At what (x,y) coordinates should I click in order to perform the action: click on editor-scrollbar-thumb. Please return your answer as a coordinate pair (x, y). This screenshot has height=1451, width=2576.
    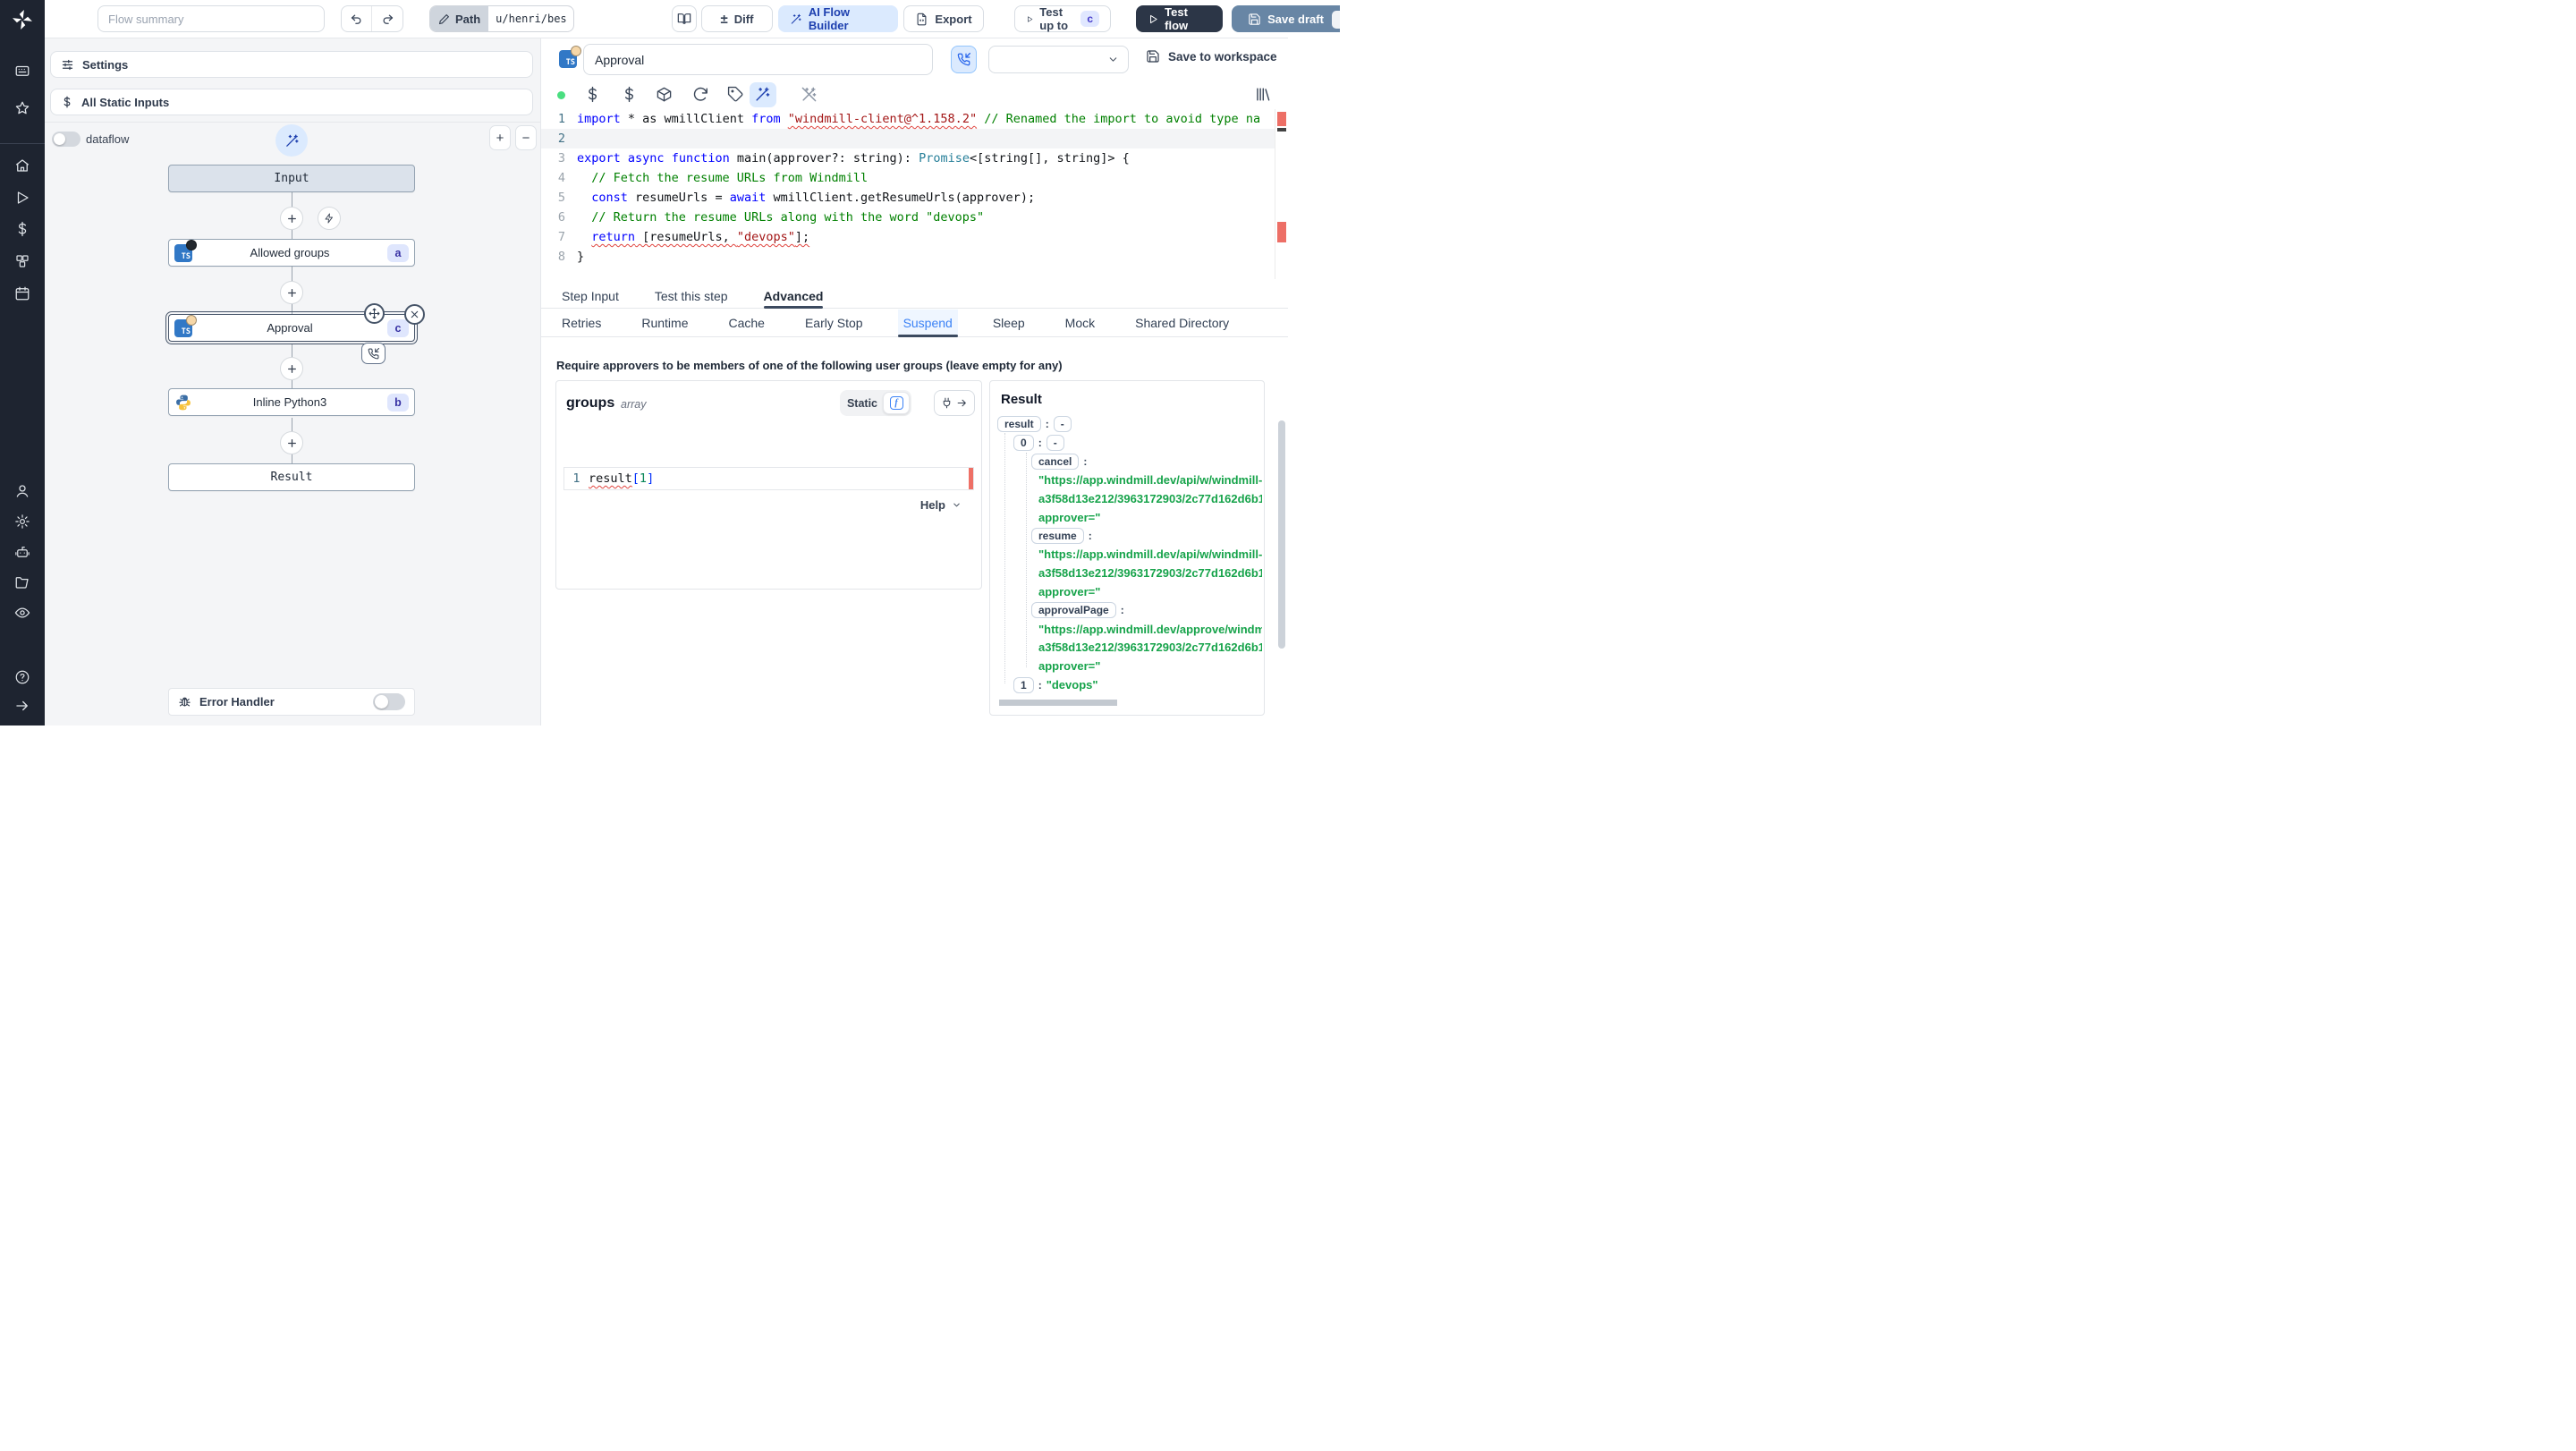
    Looking at the image, I should click on (1281, 130).